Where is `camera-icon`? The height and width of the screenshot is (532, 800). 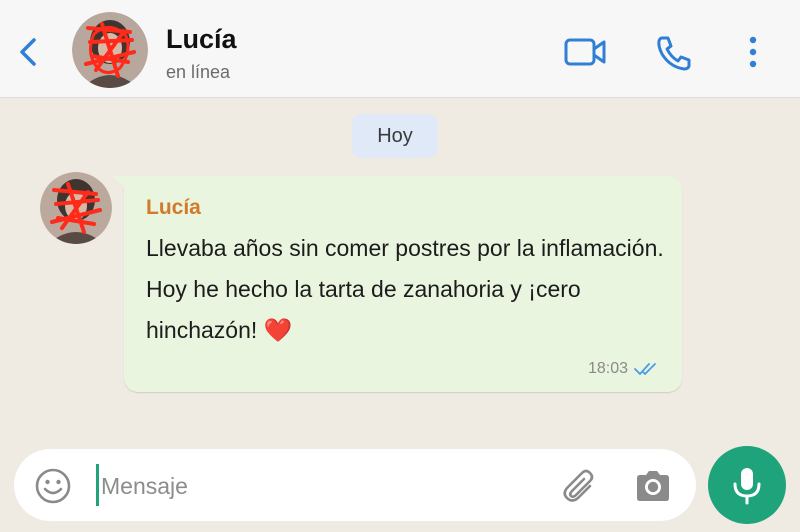
camera-icon is located at coordinates (653, 486).